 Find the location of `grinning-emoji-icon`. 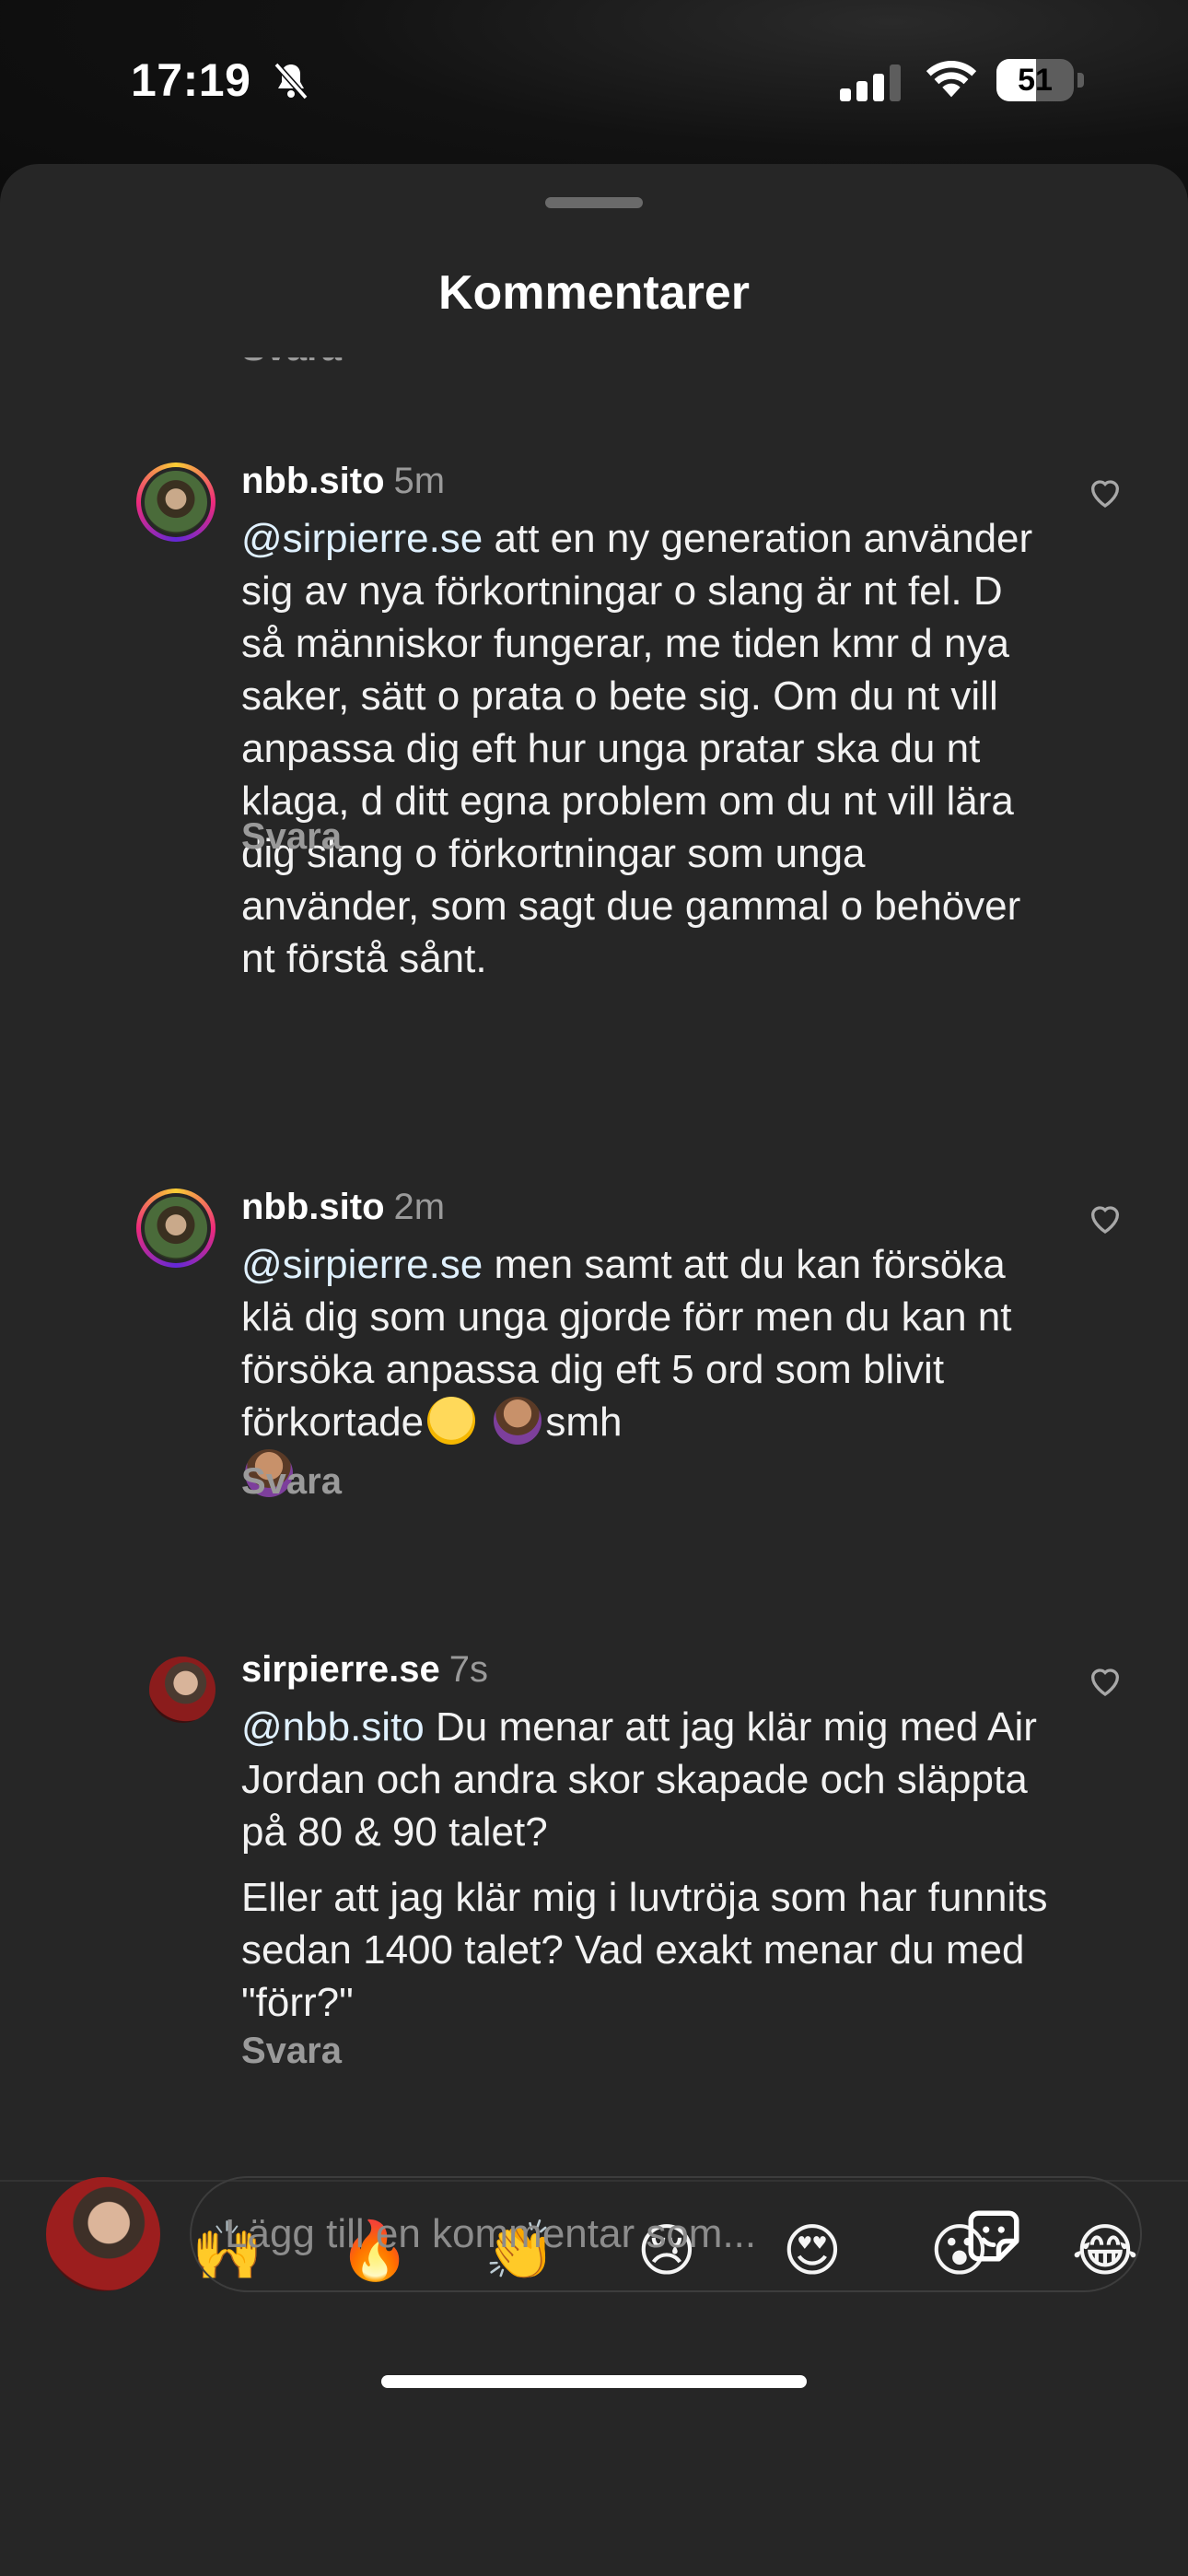

grinning-emoji-icon is located at coordinates (451, 1421).